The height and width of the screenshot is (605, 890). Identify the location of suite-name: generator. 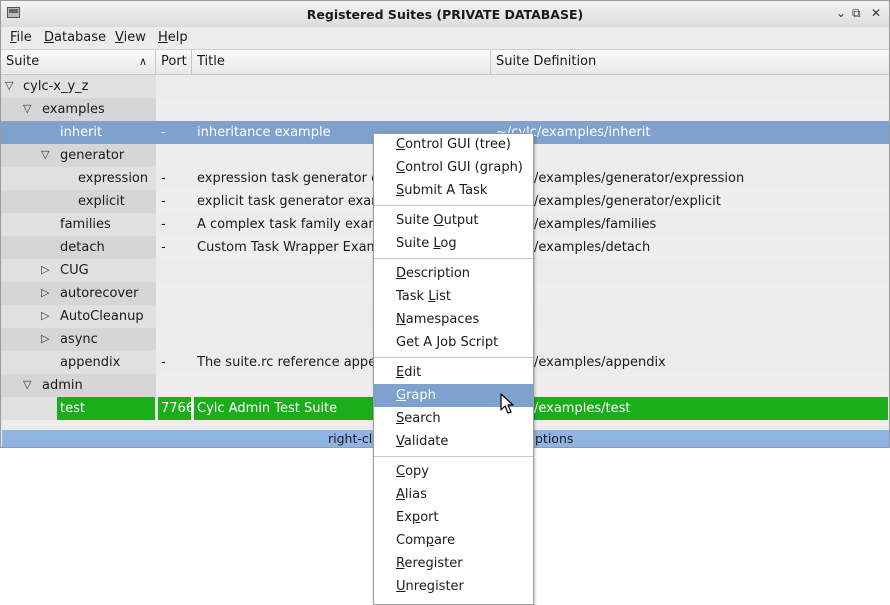
(92, 155).